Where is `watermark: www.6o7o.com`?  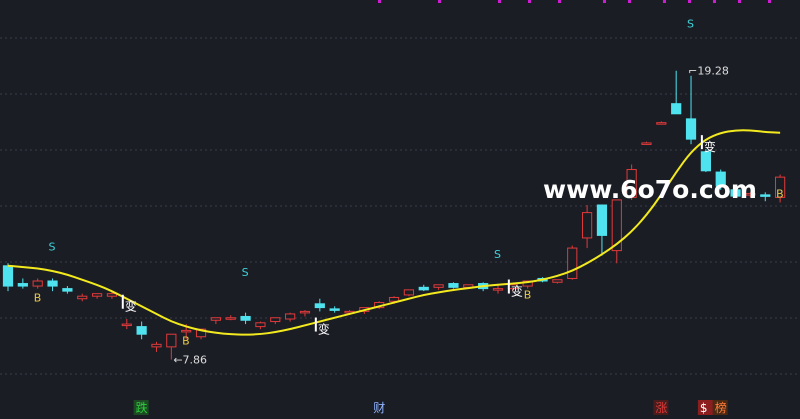
watermark: www.6o7o.com is located at coordinates (650, 189).